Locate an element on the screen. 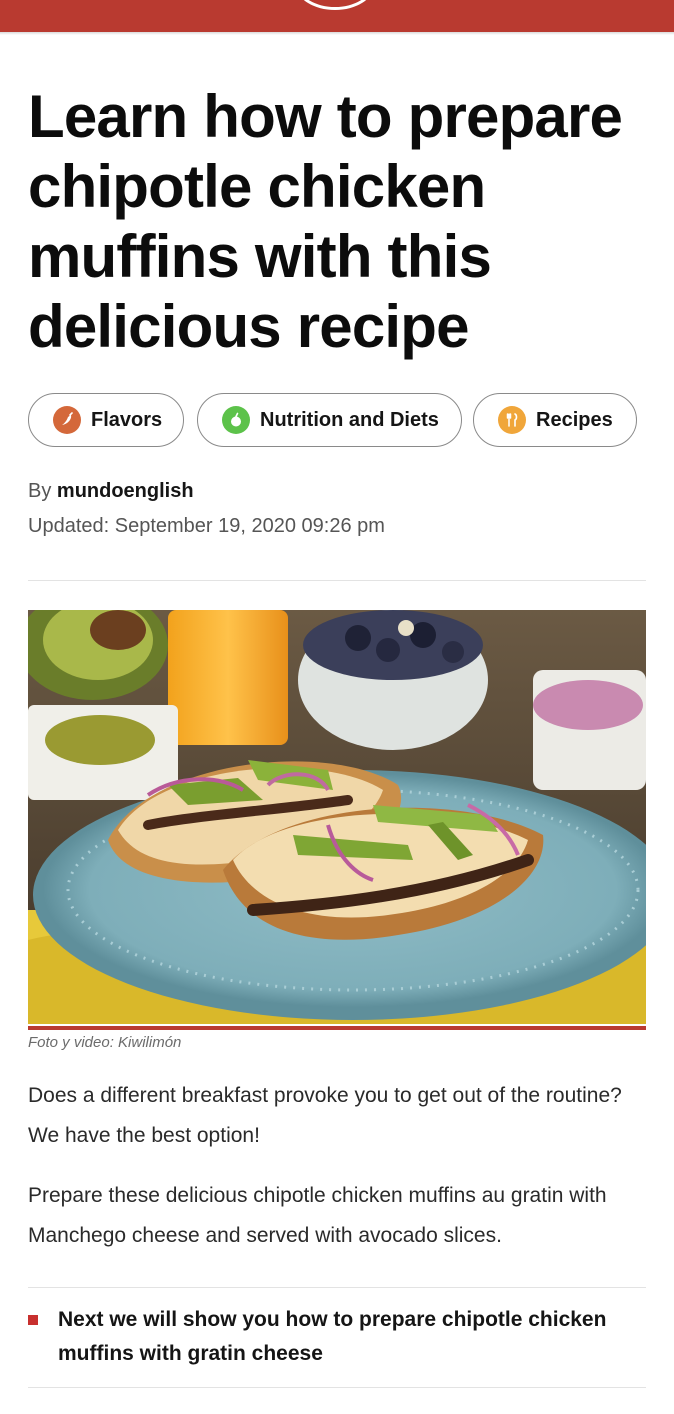 This screenshot has width=674, height=1414. byline-prefix: By is located at coordinates (40, 491).